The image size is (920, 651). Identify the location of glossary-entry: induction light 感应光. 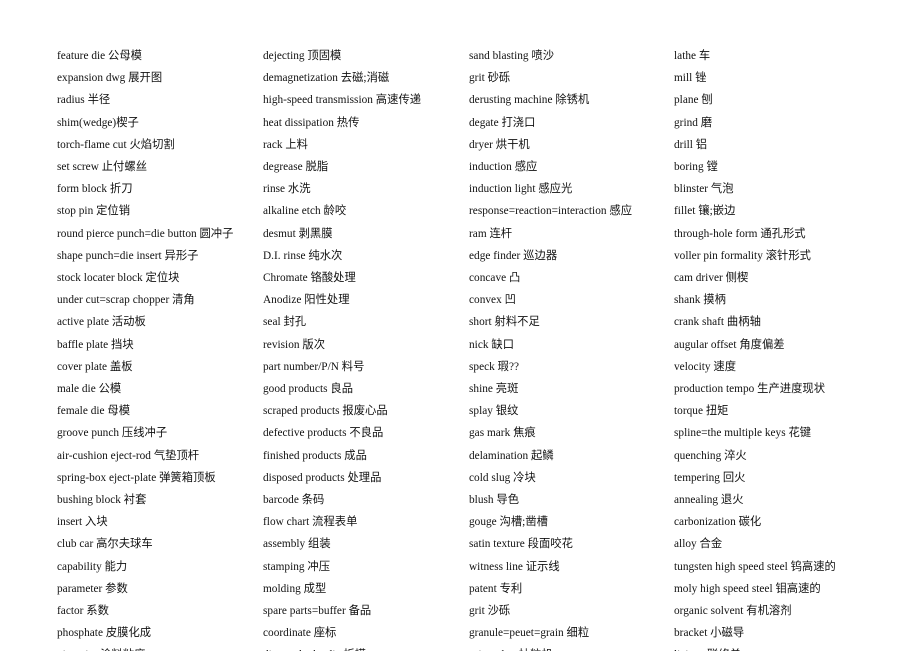
(521, 189).